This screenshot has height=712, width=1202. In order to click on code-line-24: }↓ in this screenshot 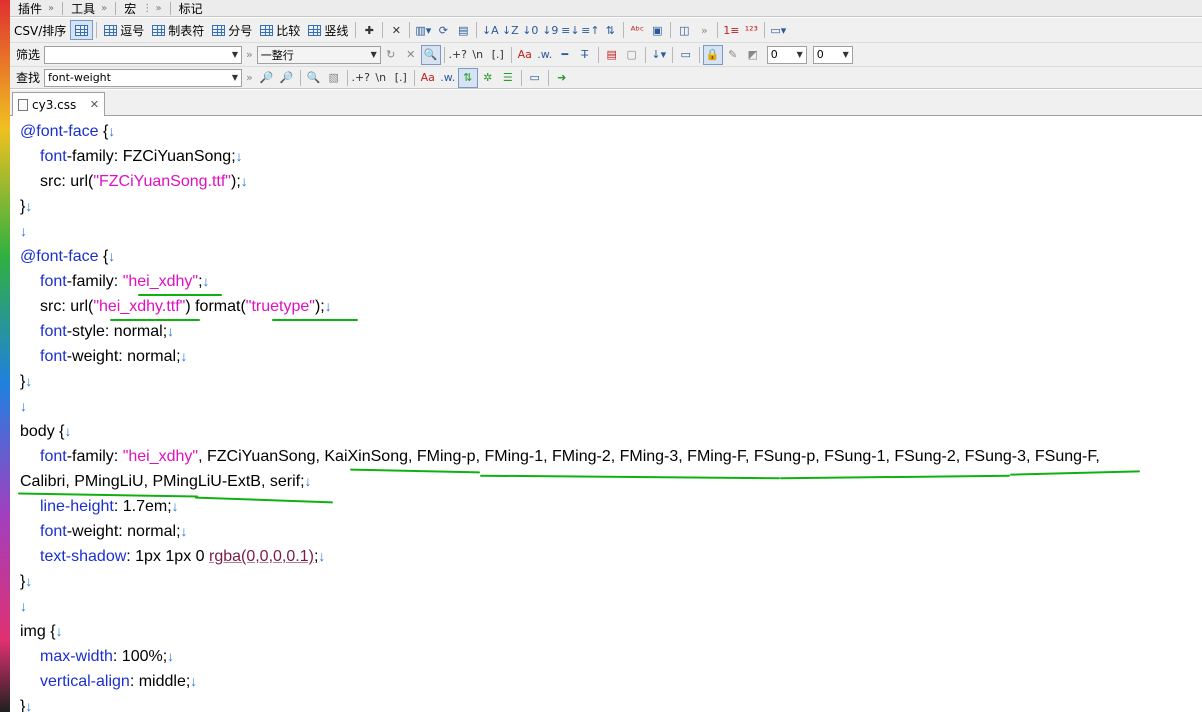, I will do `click(26, 703)`.